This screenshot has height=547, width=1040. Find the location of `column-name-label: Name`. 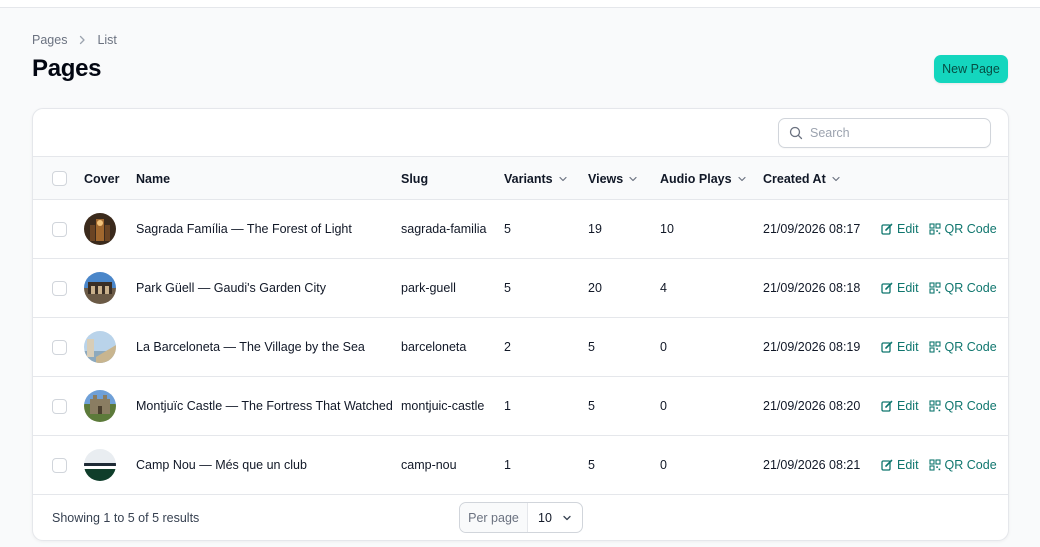

column-name-label: Name is located at coordinates (153, 178).